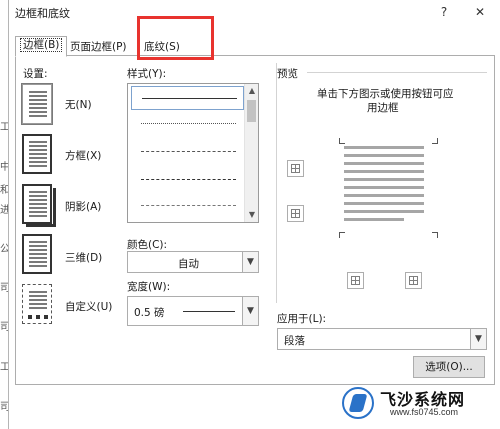 The image size is (500, 429). Describe the element at coordinates (397, 72) in the screenshot. I see `preview-rule` at that location.